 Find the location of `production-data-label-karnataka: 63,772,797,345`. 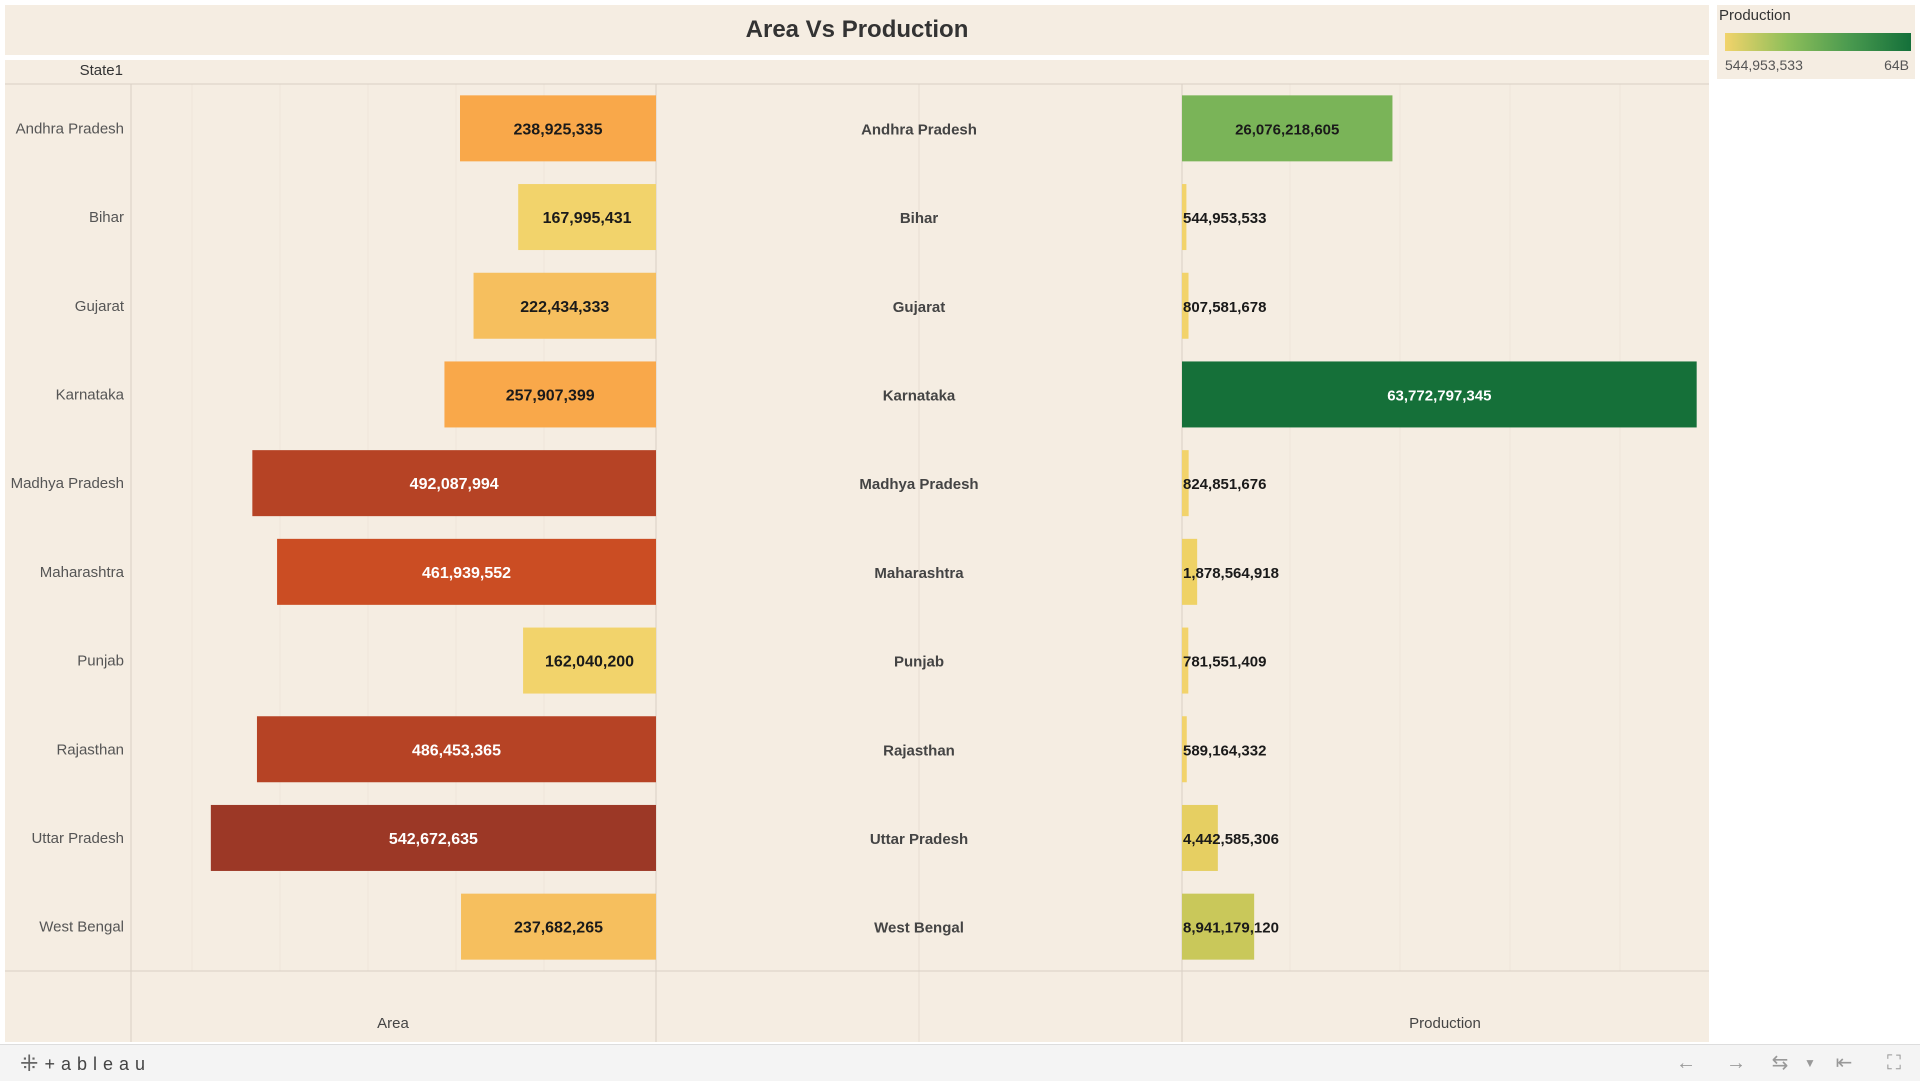

production-data-label-karnataka: 63,772,797,345 is located at coordinates (1439, 395).